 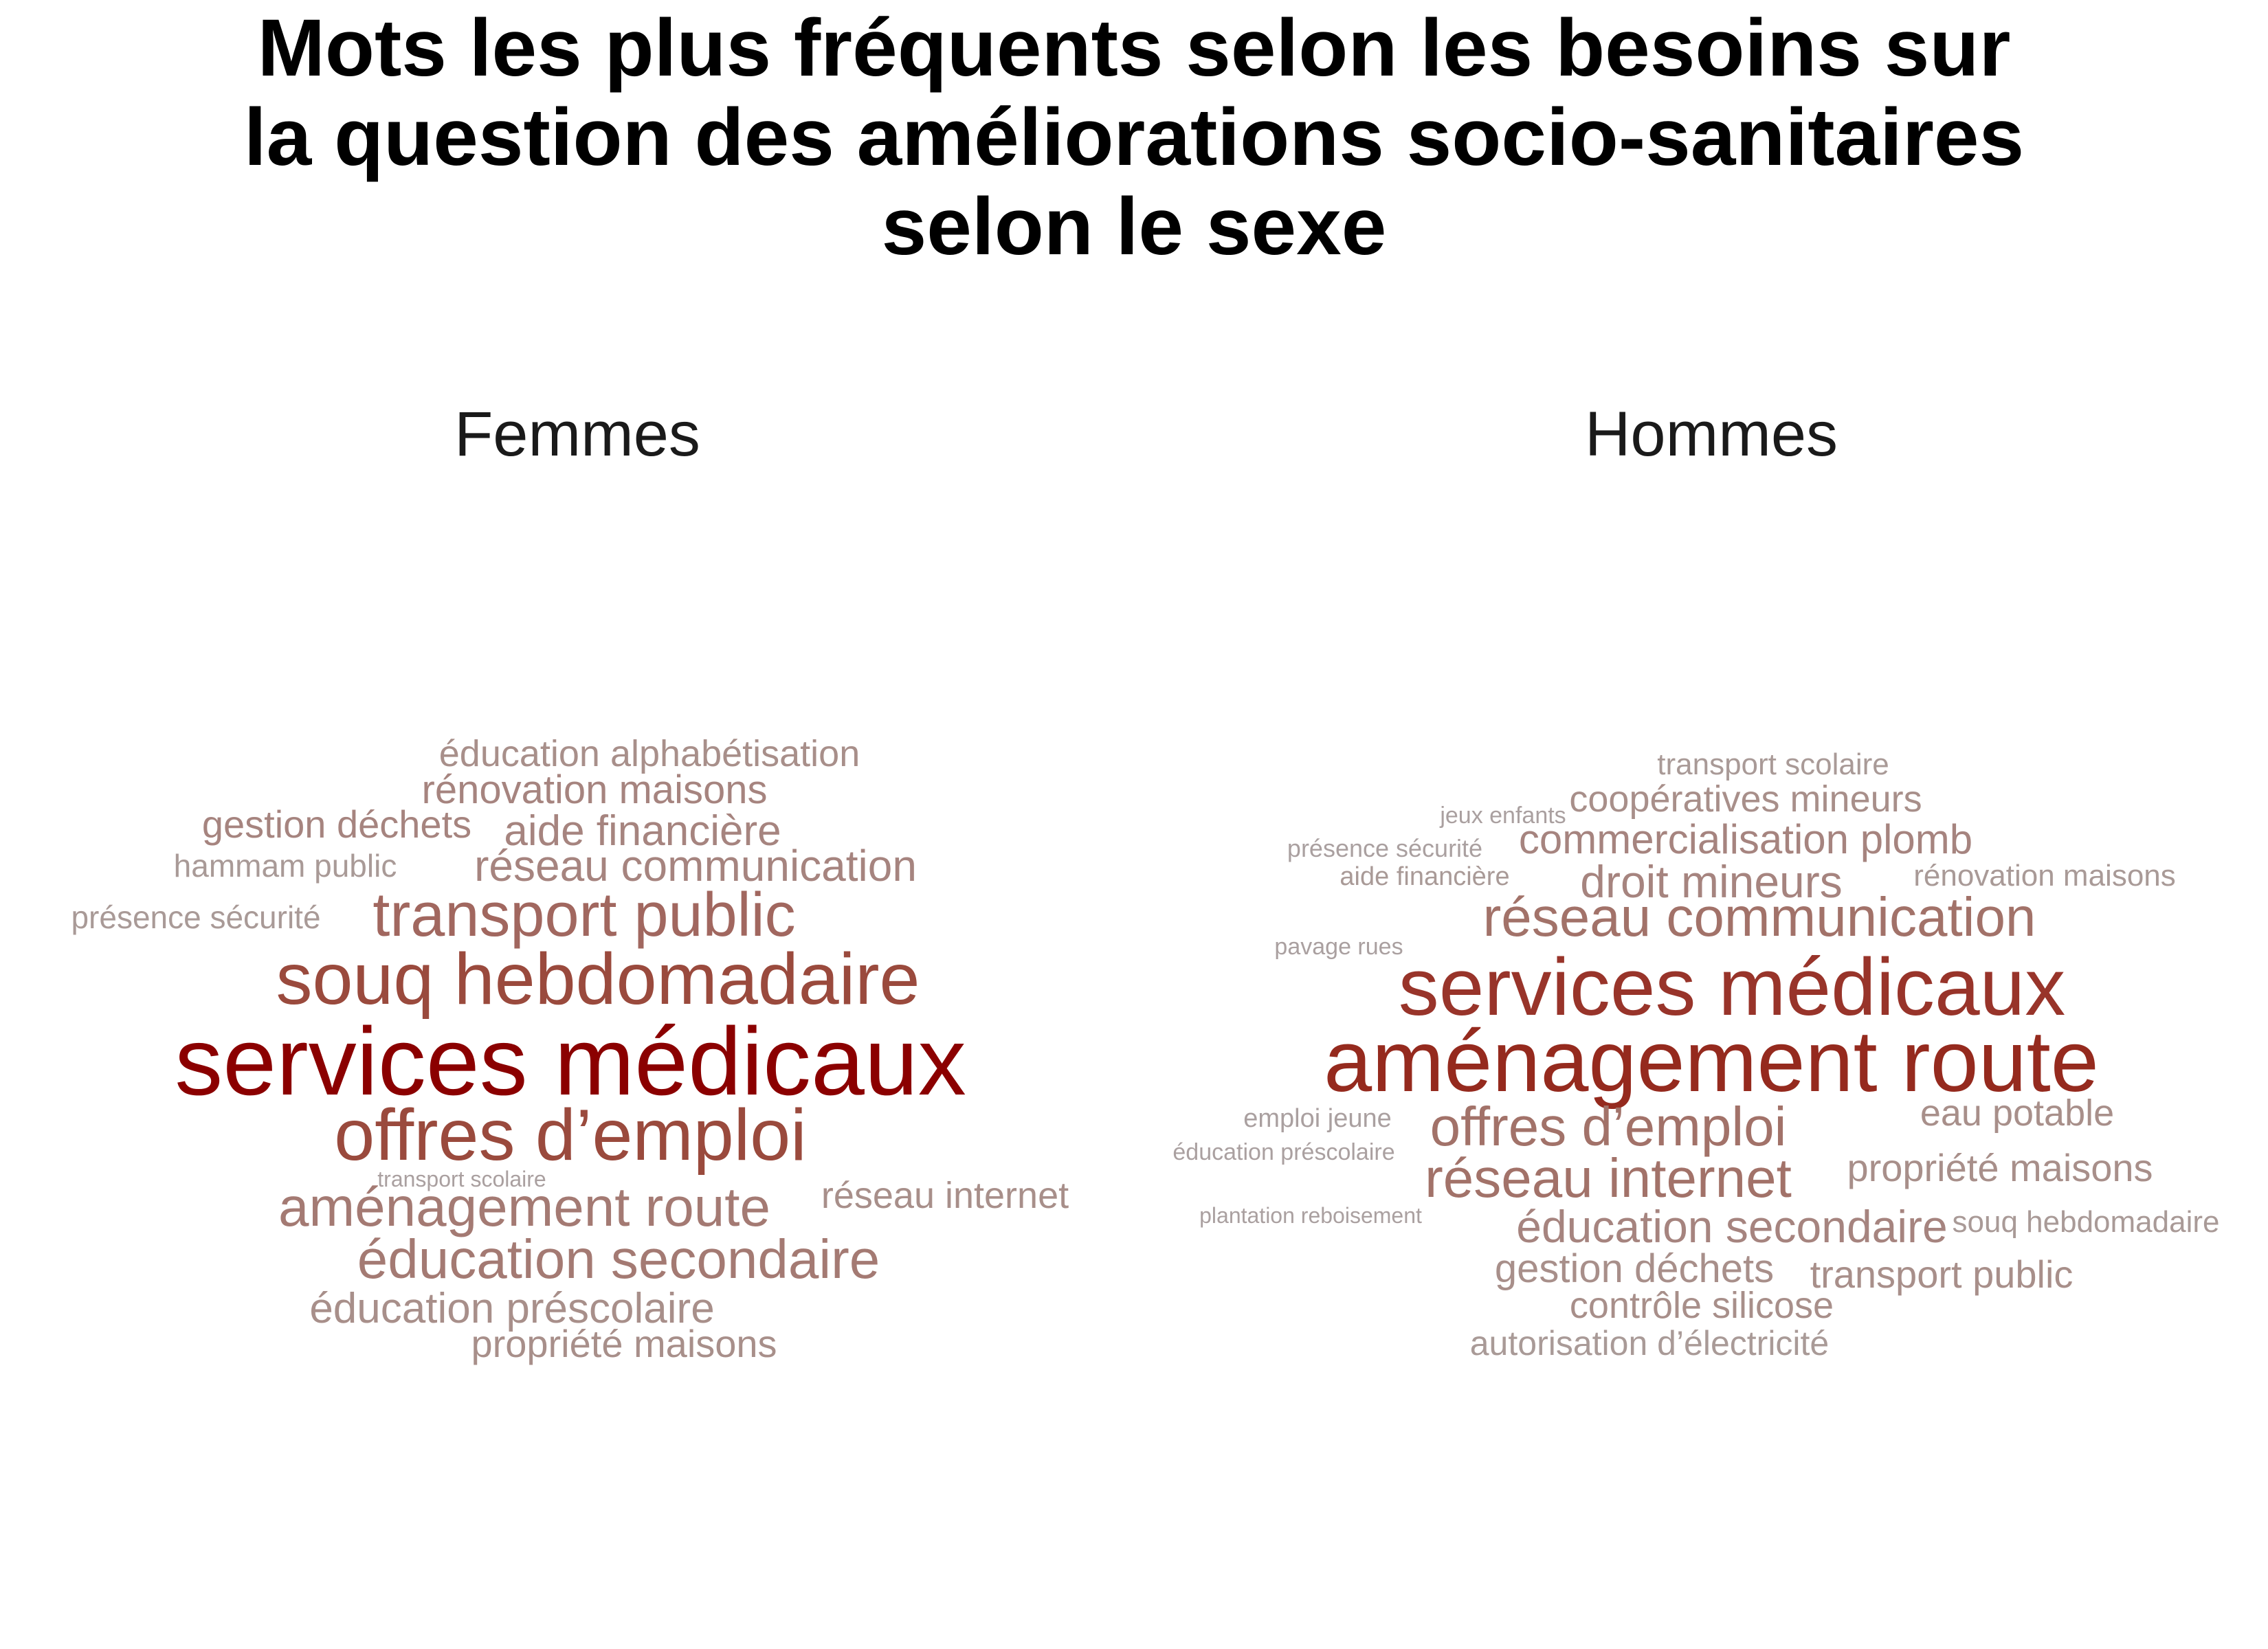 What do you see at coordinates (1649, 1343) in the screenshot?
I see `word-hommes-16: autorisation d’électricité` at bounding box center [1649, 1343].